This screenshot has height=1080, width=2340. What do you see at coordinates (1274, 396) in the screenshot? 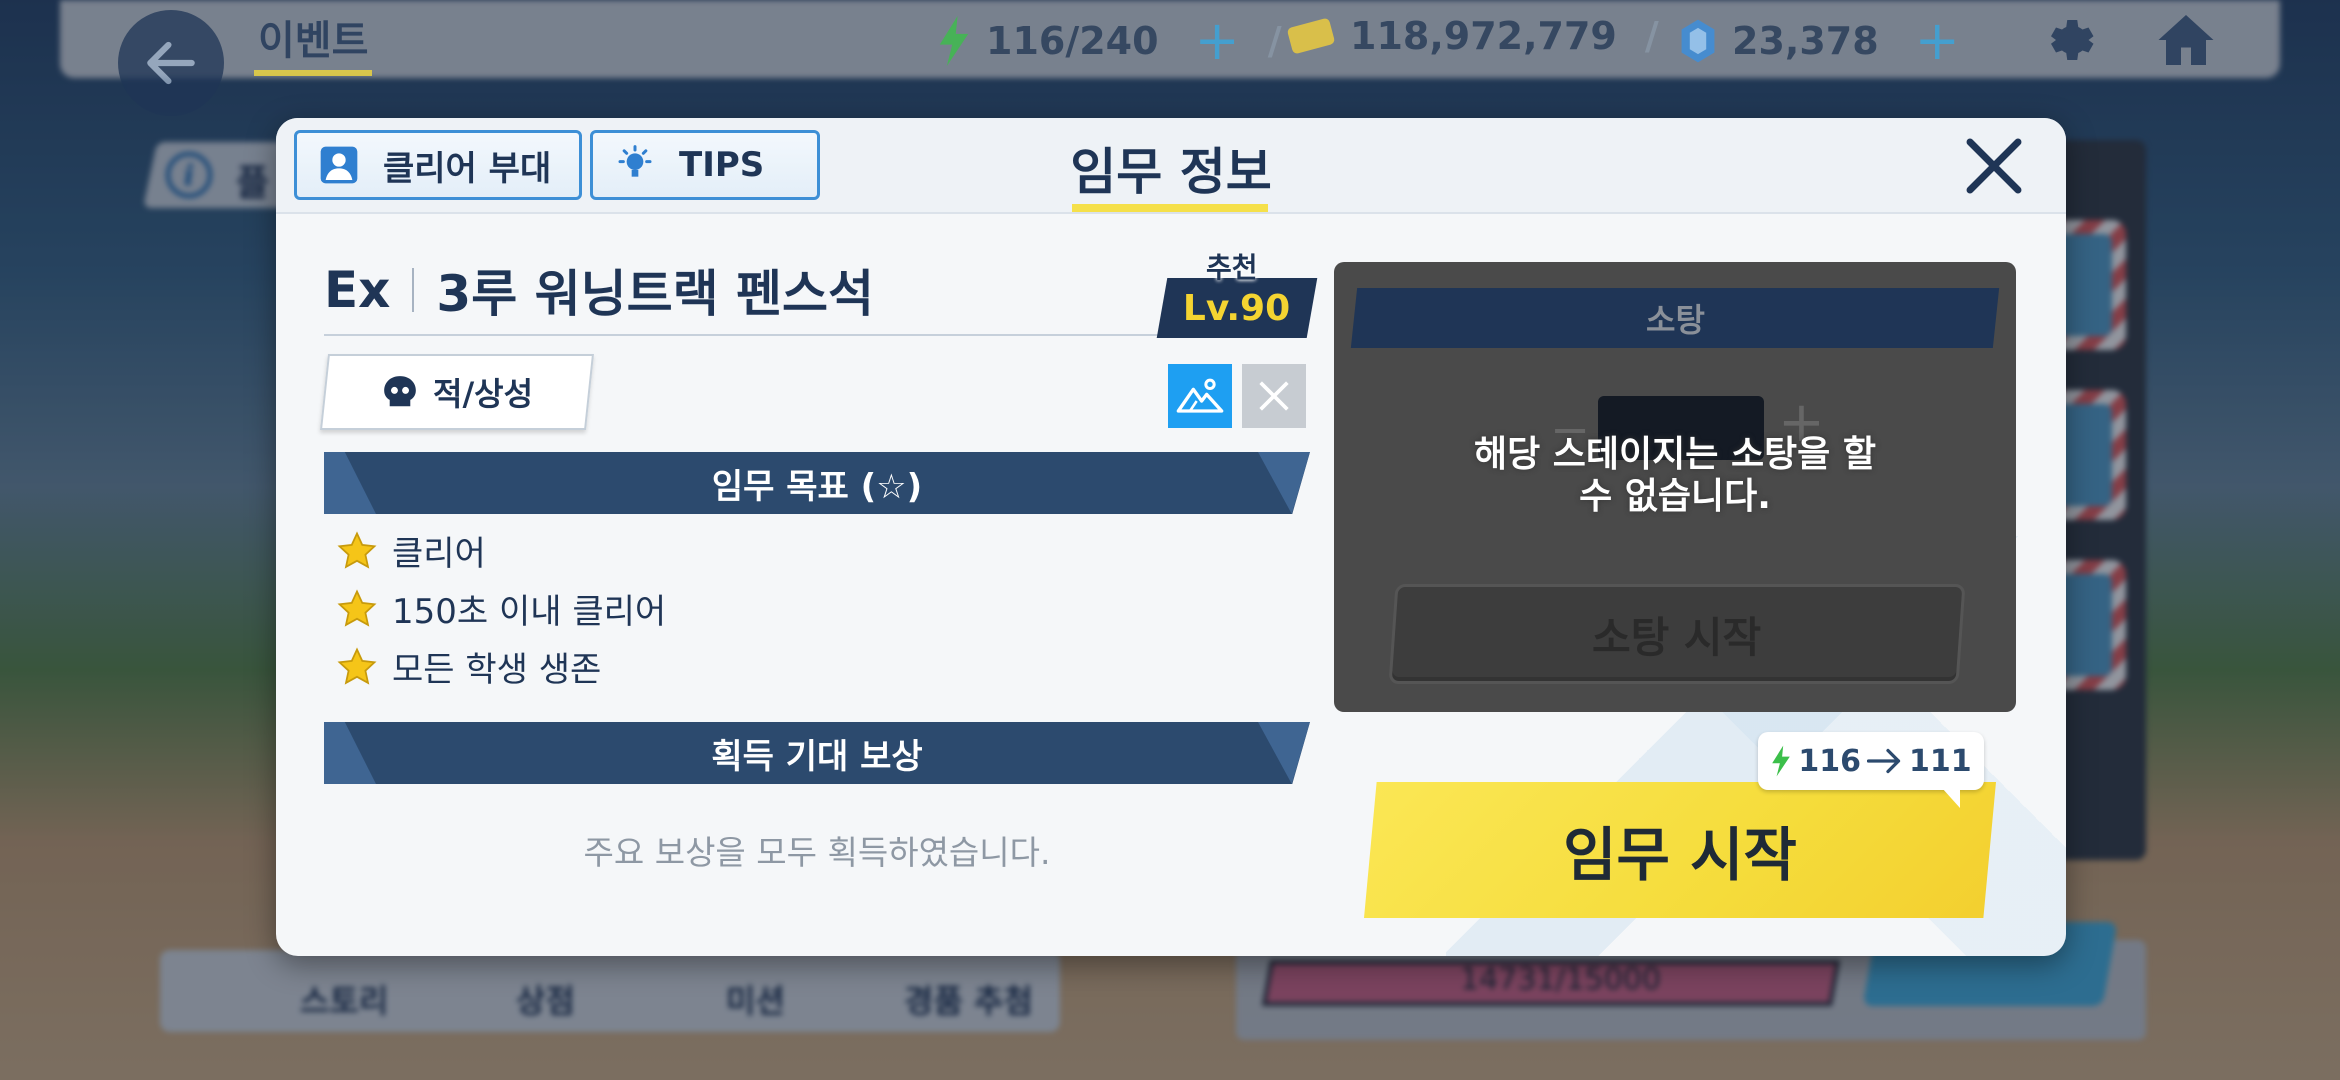
I see `disabled-x-icon` at bounding box center [1274, 396].